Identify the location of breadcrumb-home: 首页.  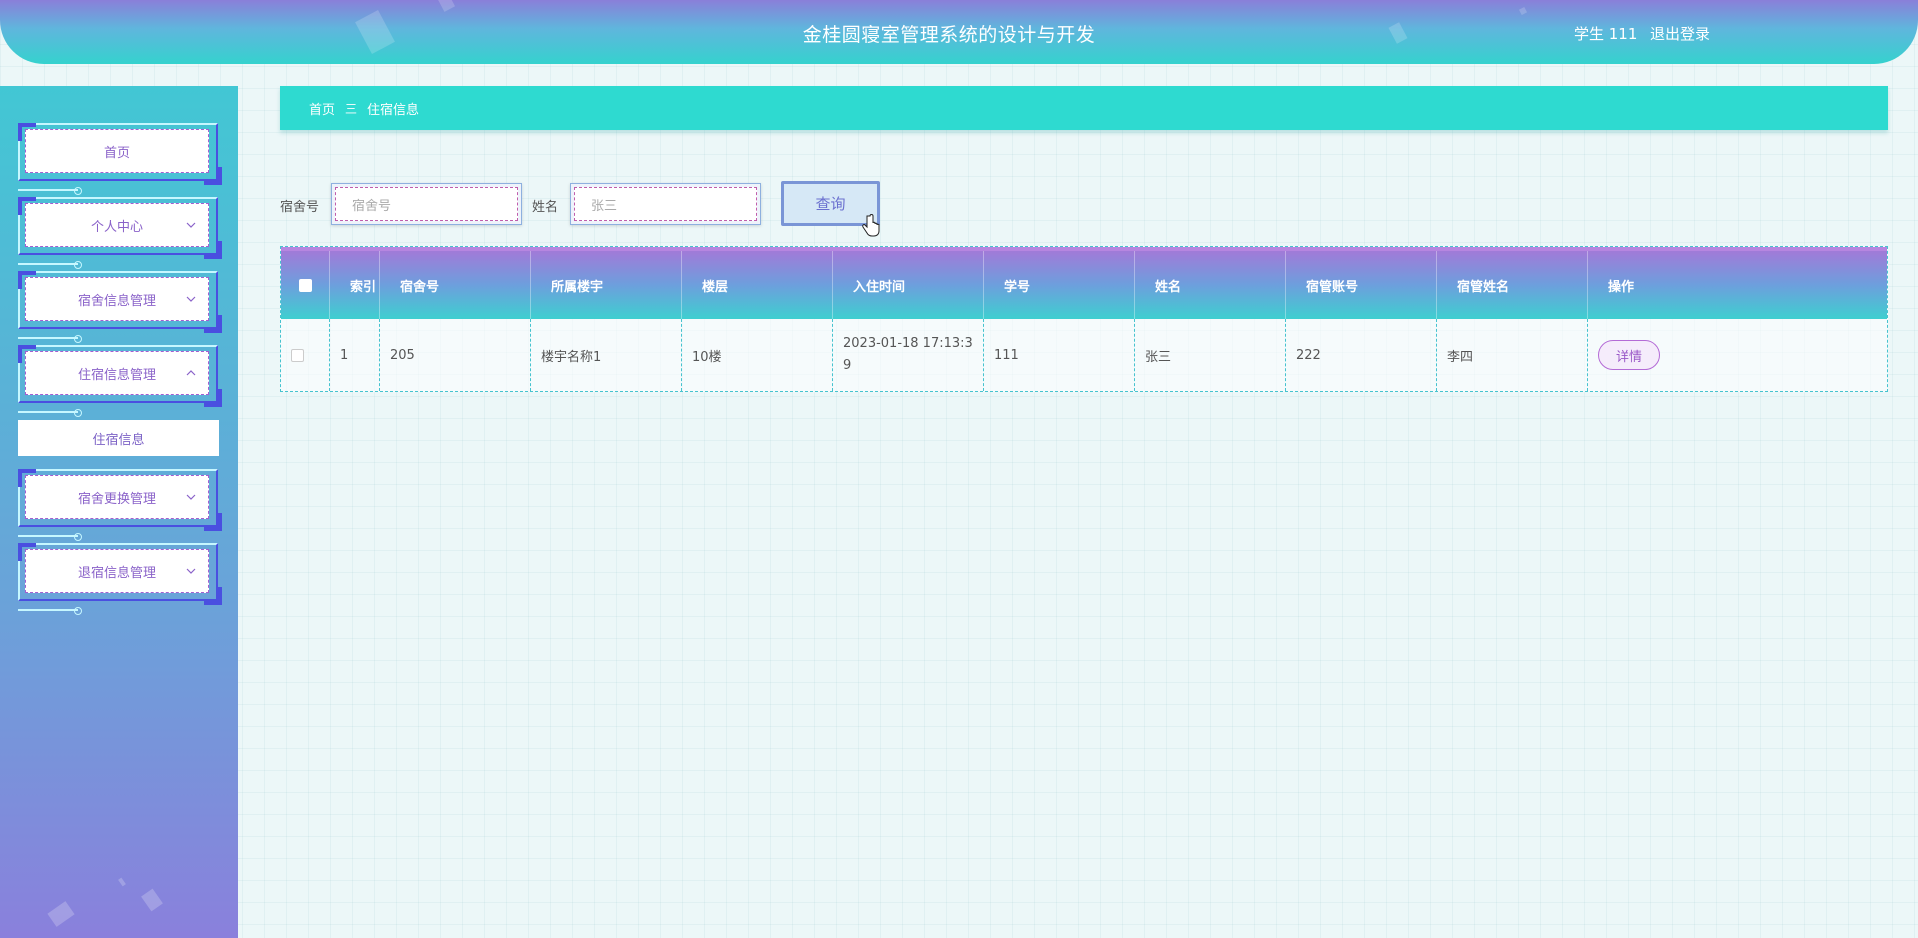
(322, 108).